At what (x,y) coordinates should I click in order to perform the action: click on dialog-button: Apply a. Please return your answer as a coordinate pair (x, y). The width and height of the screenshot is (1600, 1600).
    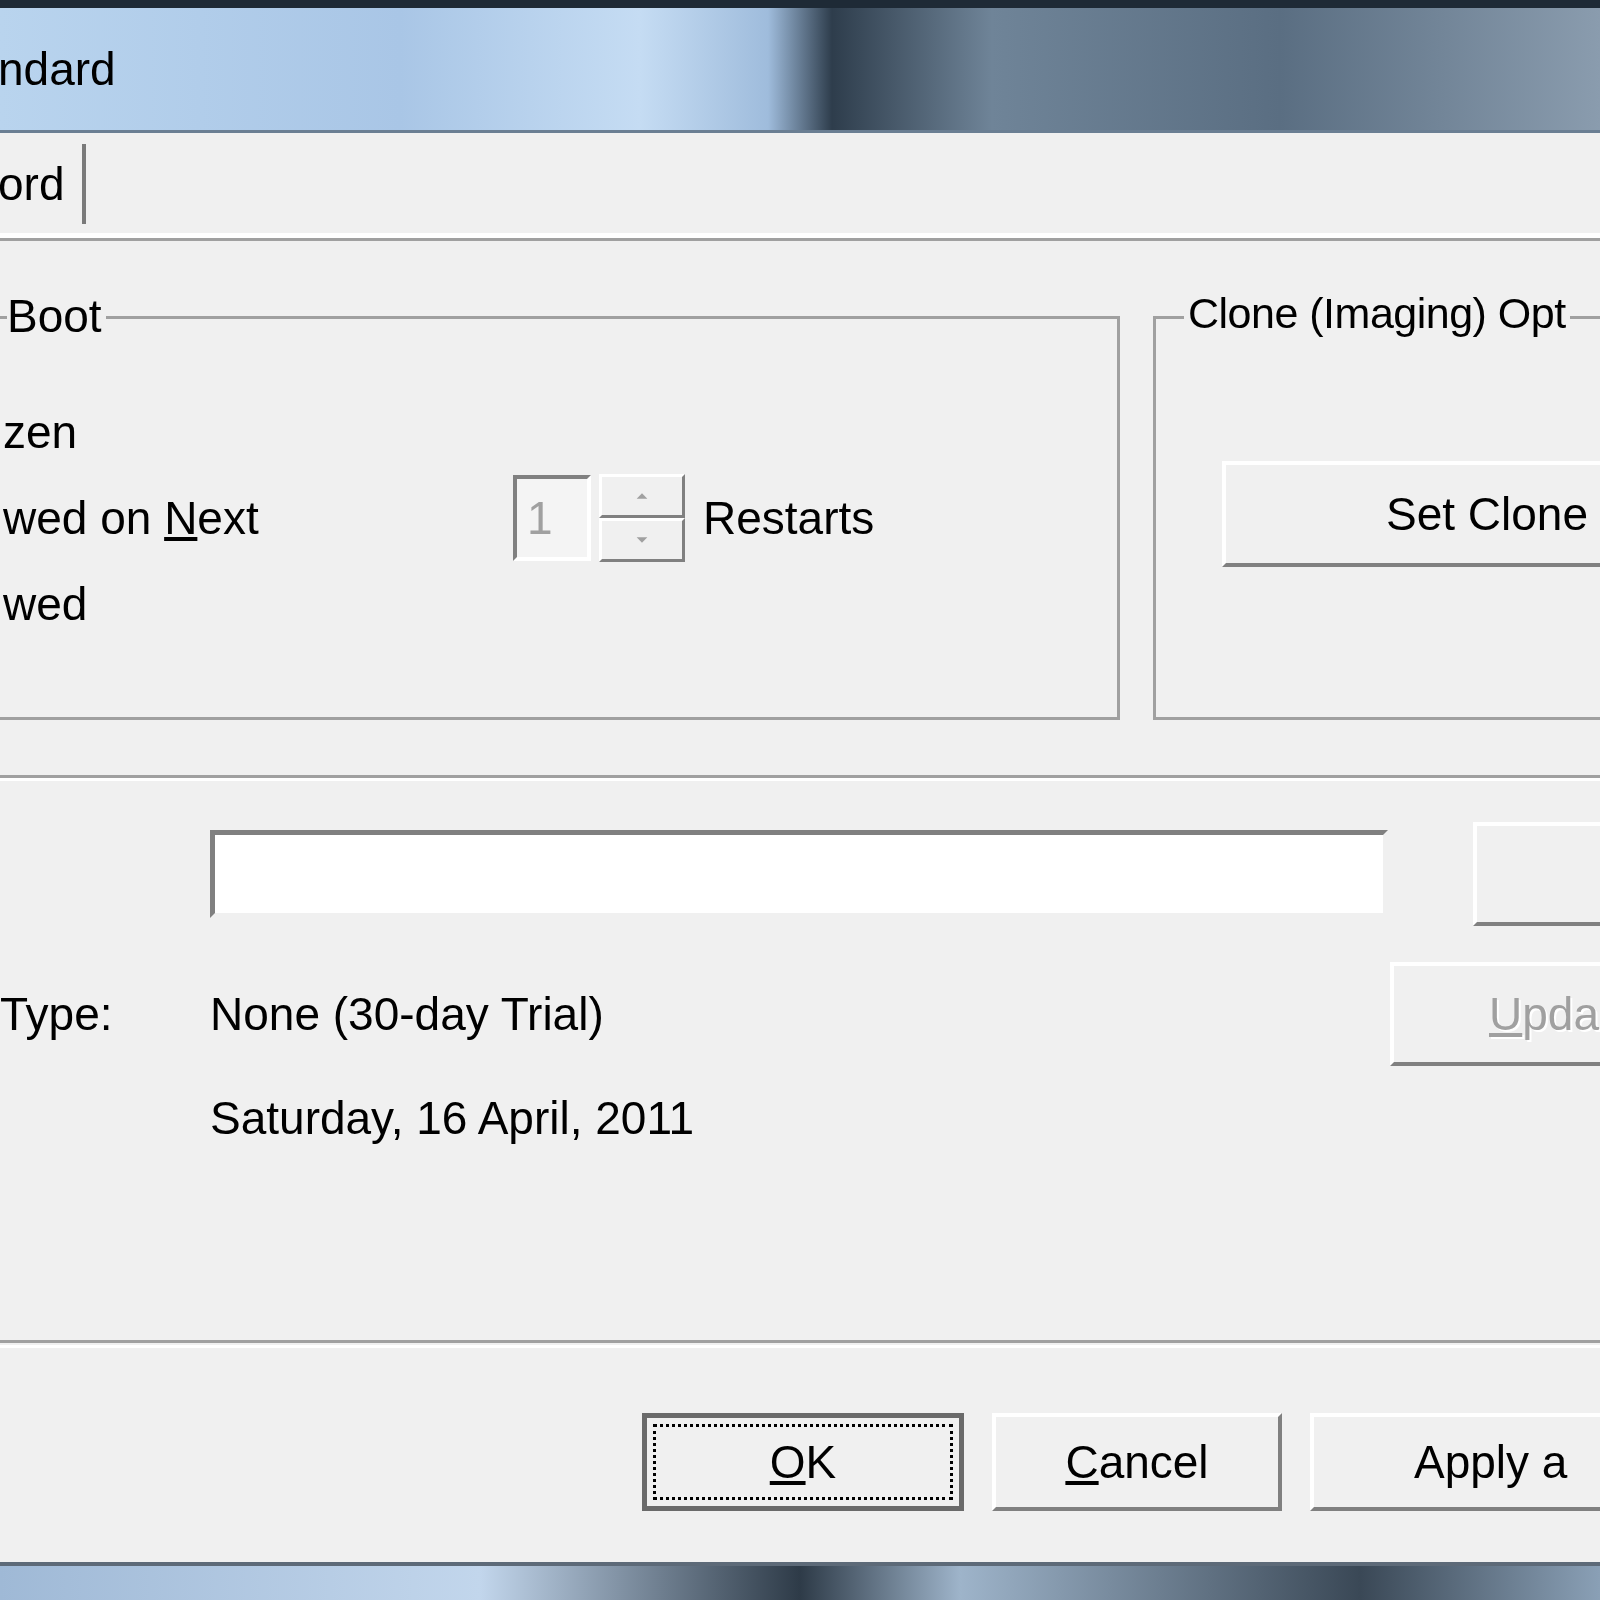
    Looking at the image, I should click on (1455, 1462).